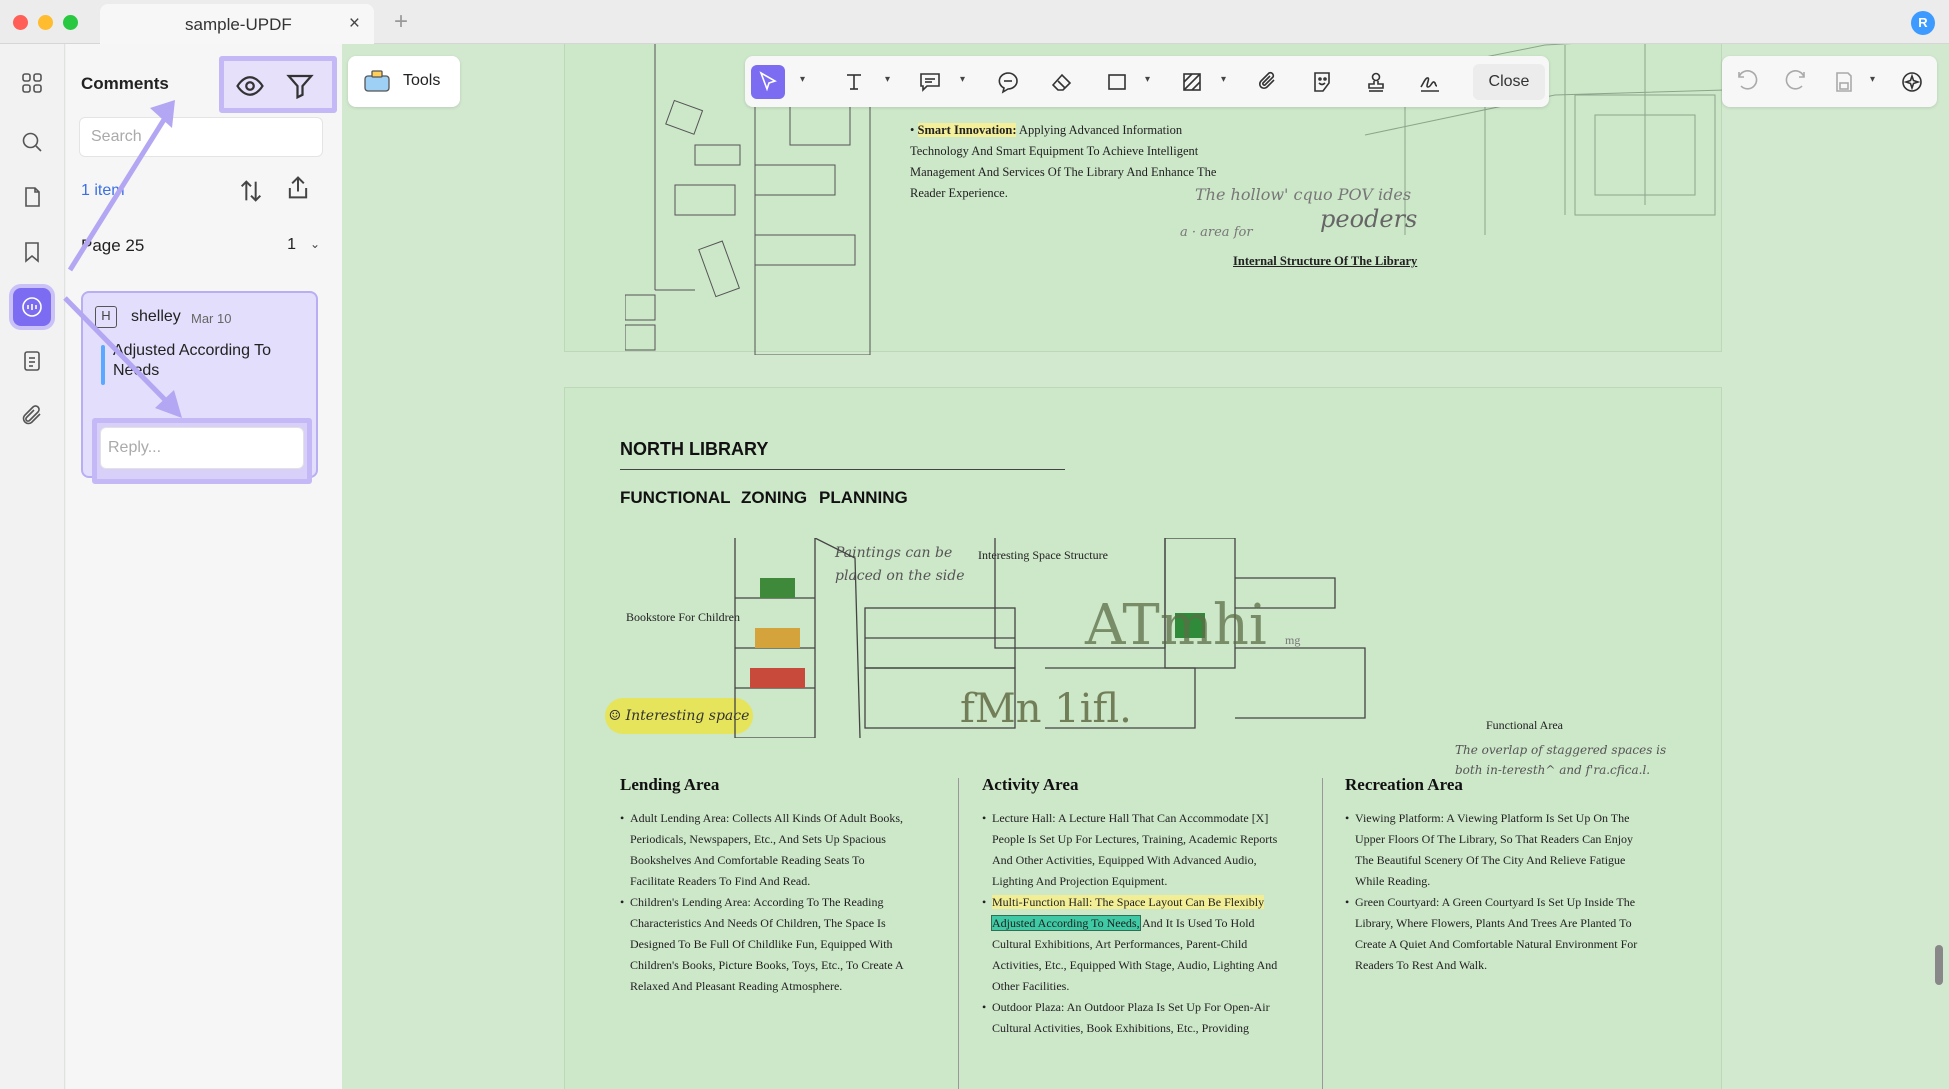 This screenshot has width=1949, height=1089. Describe the element at coordinates (32, 252) in the screenshot. I see `bookmark-icon` at that location.